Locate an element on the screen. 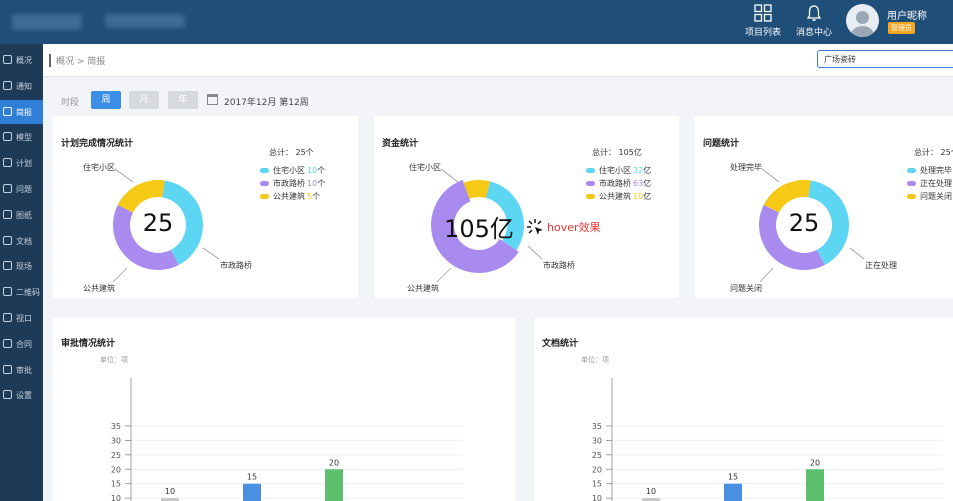  period-month-button: 月 is located at coordinates (144, 100).